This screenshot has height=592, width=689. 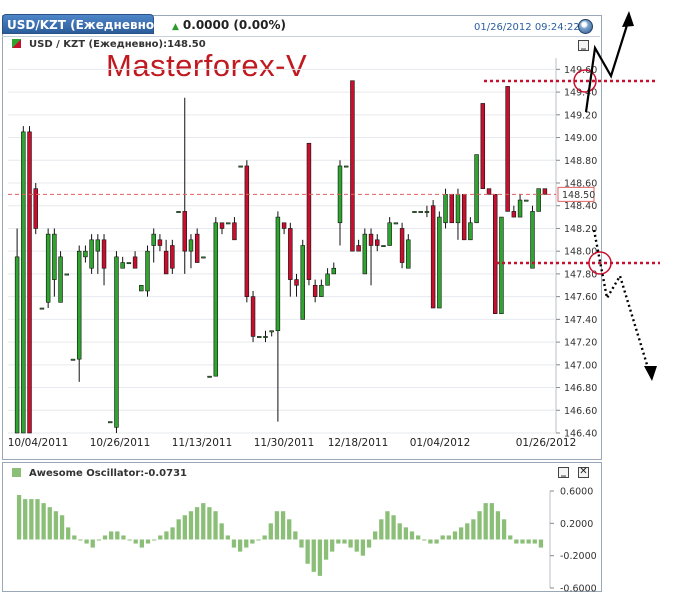 What do you see at coordinates (580, 161) in the screenshot?
I see `y-tick-label: 148.80` at bounding box center [580, 161].